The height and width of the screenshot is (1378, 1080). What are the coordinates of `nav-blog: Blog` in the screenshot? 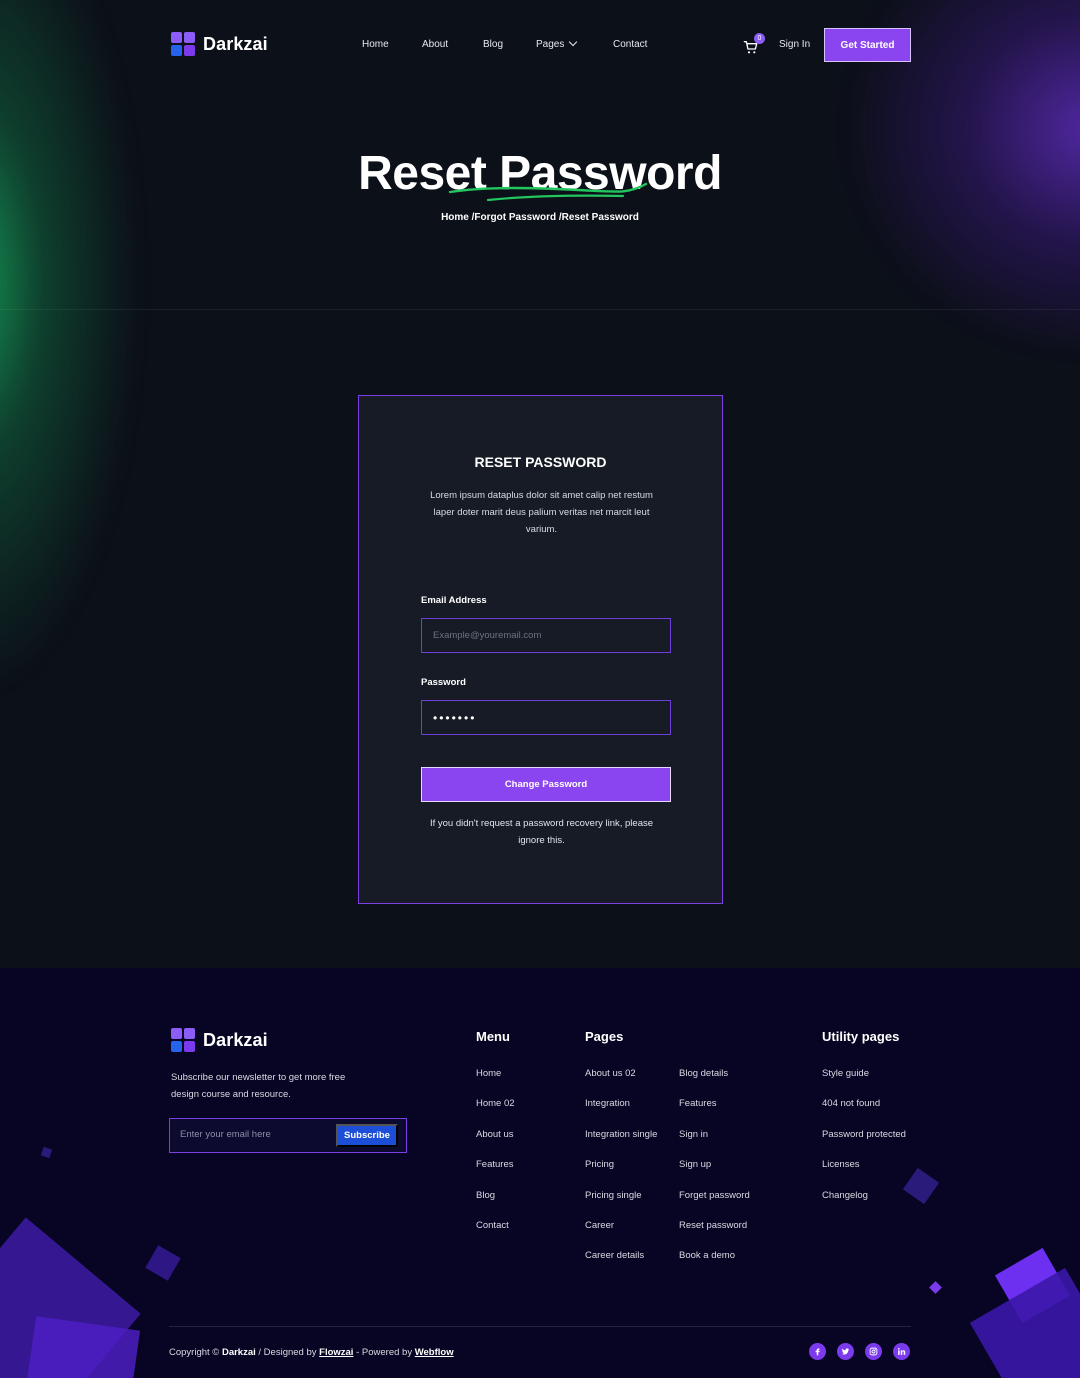 It's located at (493, 44).